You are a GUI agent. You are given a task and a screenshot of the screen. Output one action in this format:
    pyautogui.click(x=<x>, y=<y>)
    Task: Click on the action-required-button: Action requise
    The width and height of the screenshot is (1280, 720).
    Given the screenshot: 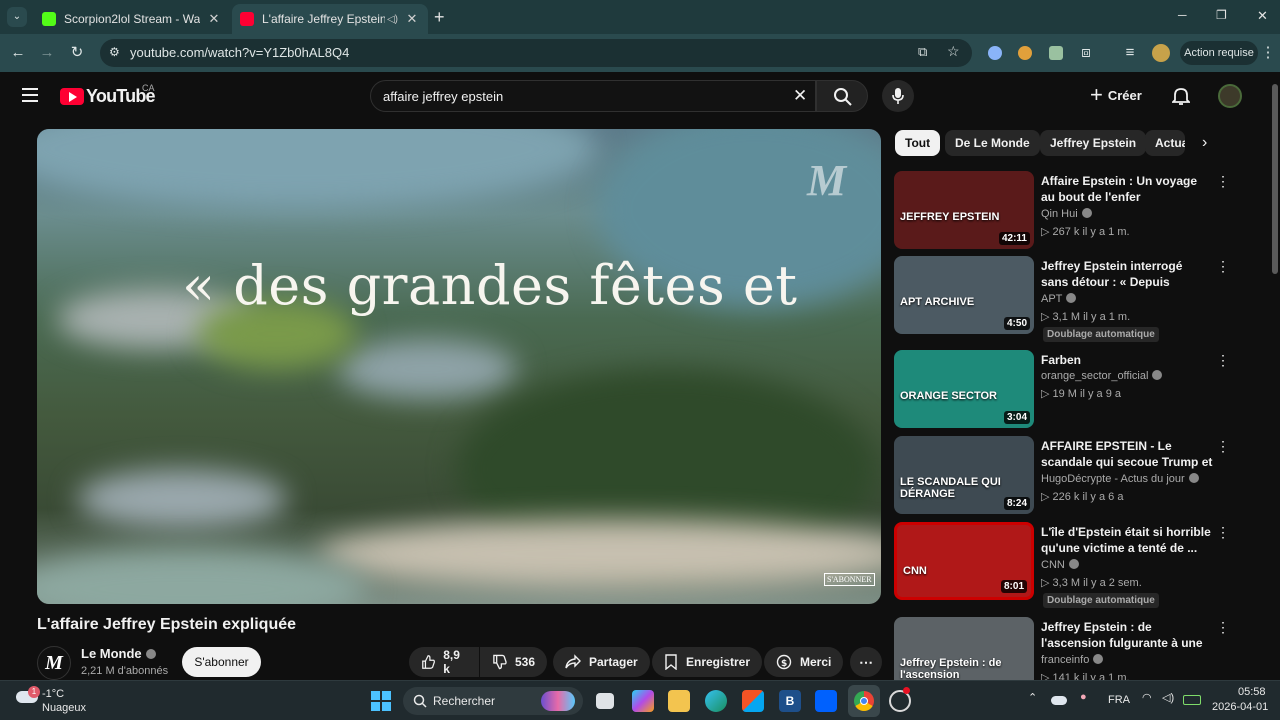 What is the action you would take?
    pyautogui.click(x=1219, y=53)
    